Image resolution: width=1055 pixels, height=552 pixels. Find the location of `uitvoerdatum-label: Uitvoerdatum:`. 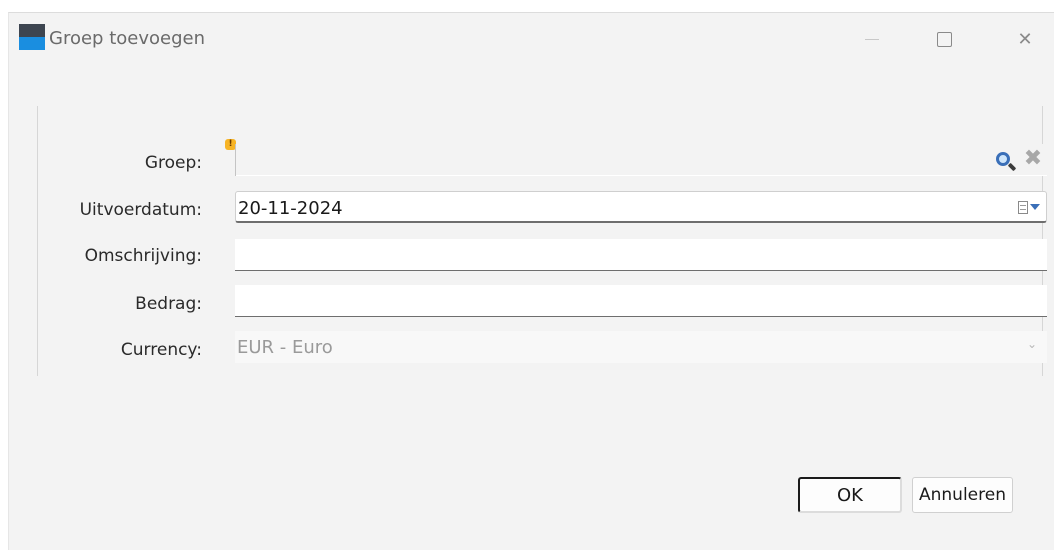

uitvoerdatum-label: Uitvoerdatum: is located at coordinates (140, 210).